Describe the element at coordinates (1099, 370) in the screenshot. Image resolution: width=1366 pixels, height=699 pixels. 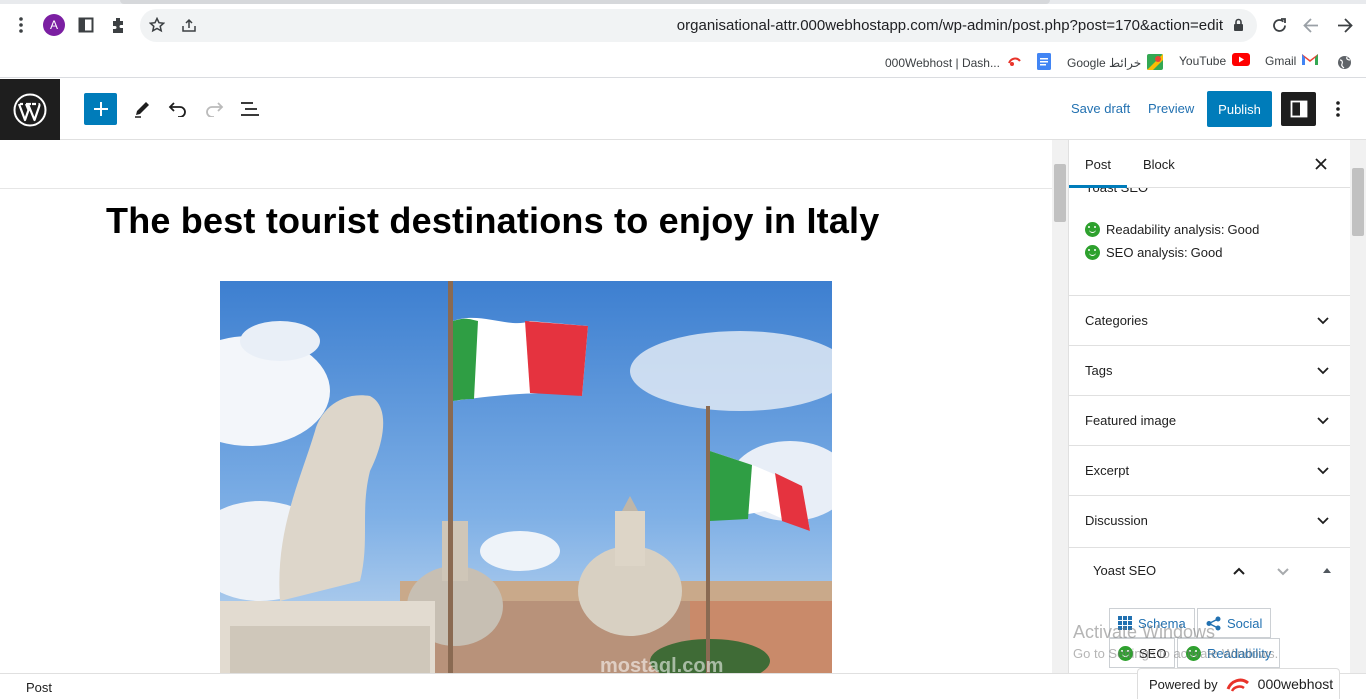
I see `panel-label: Tags` at that location.